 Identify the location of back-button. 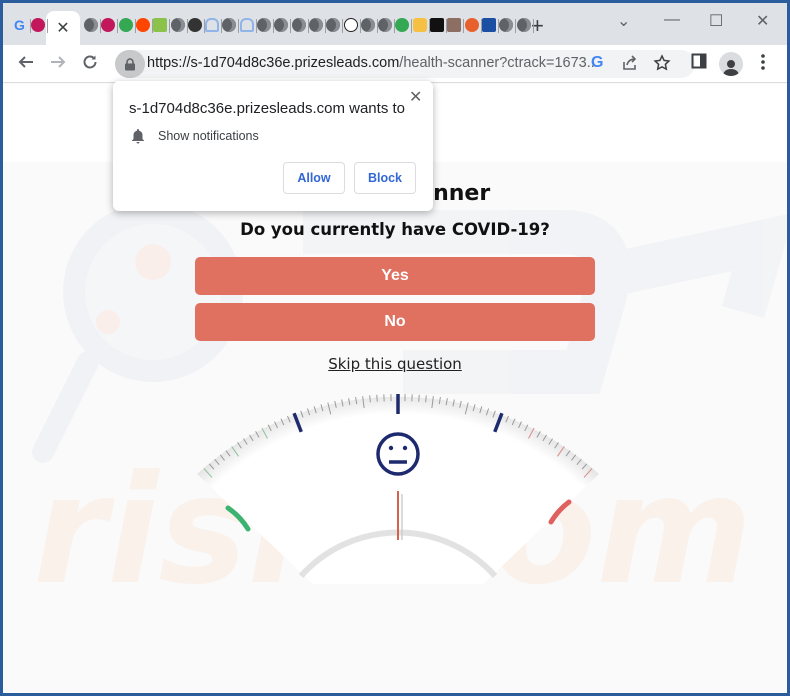
(26, 64).